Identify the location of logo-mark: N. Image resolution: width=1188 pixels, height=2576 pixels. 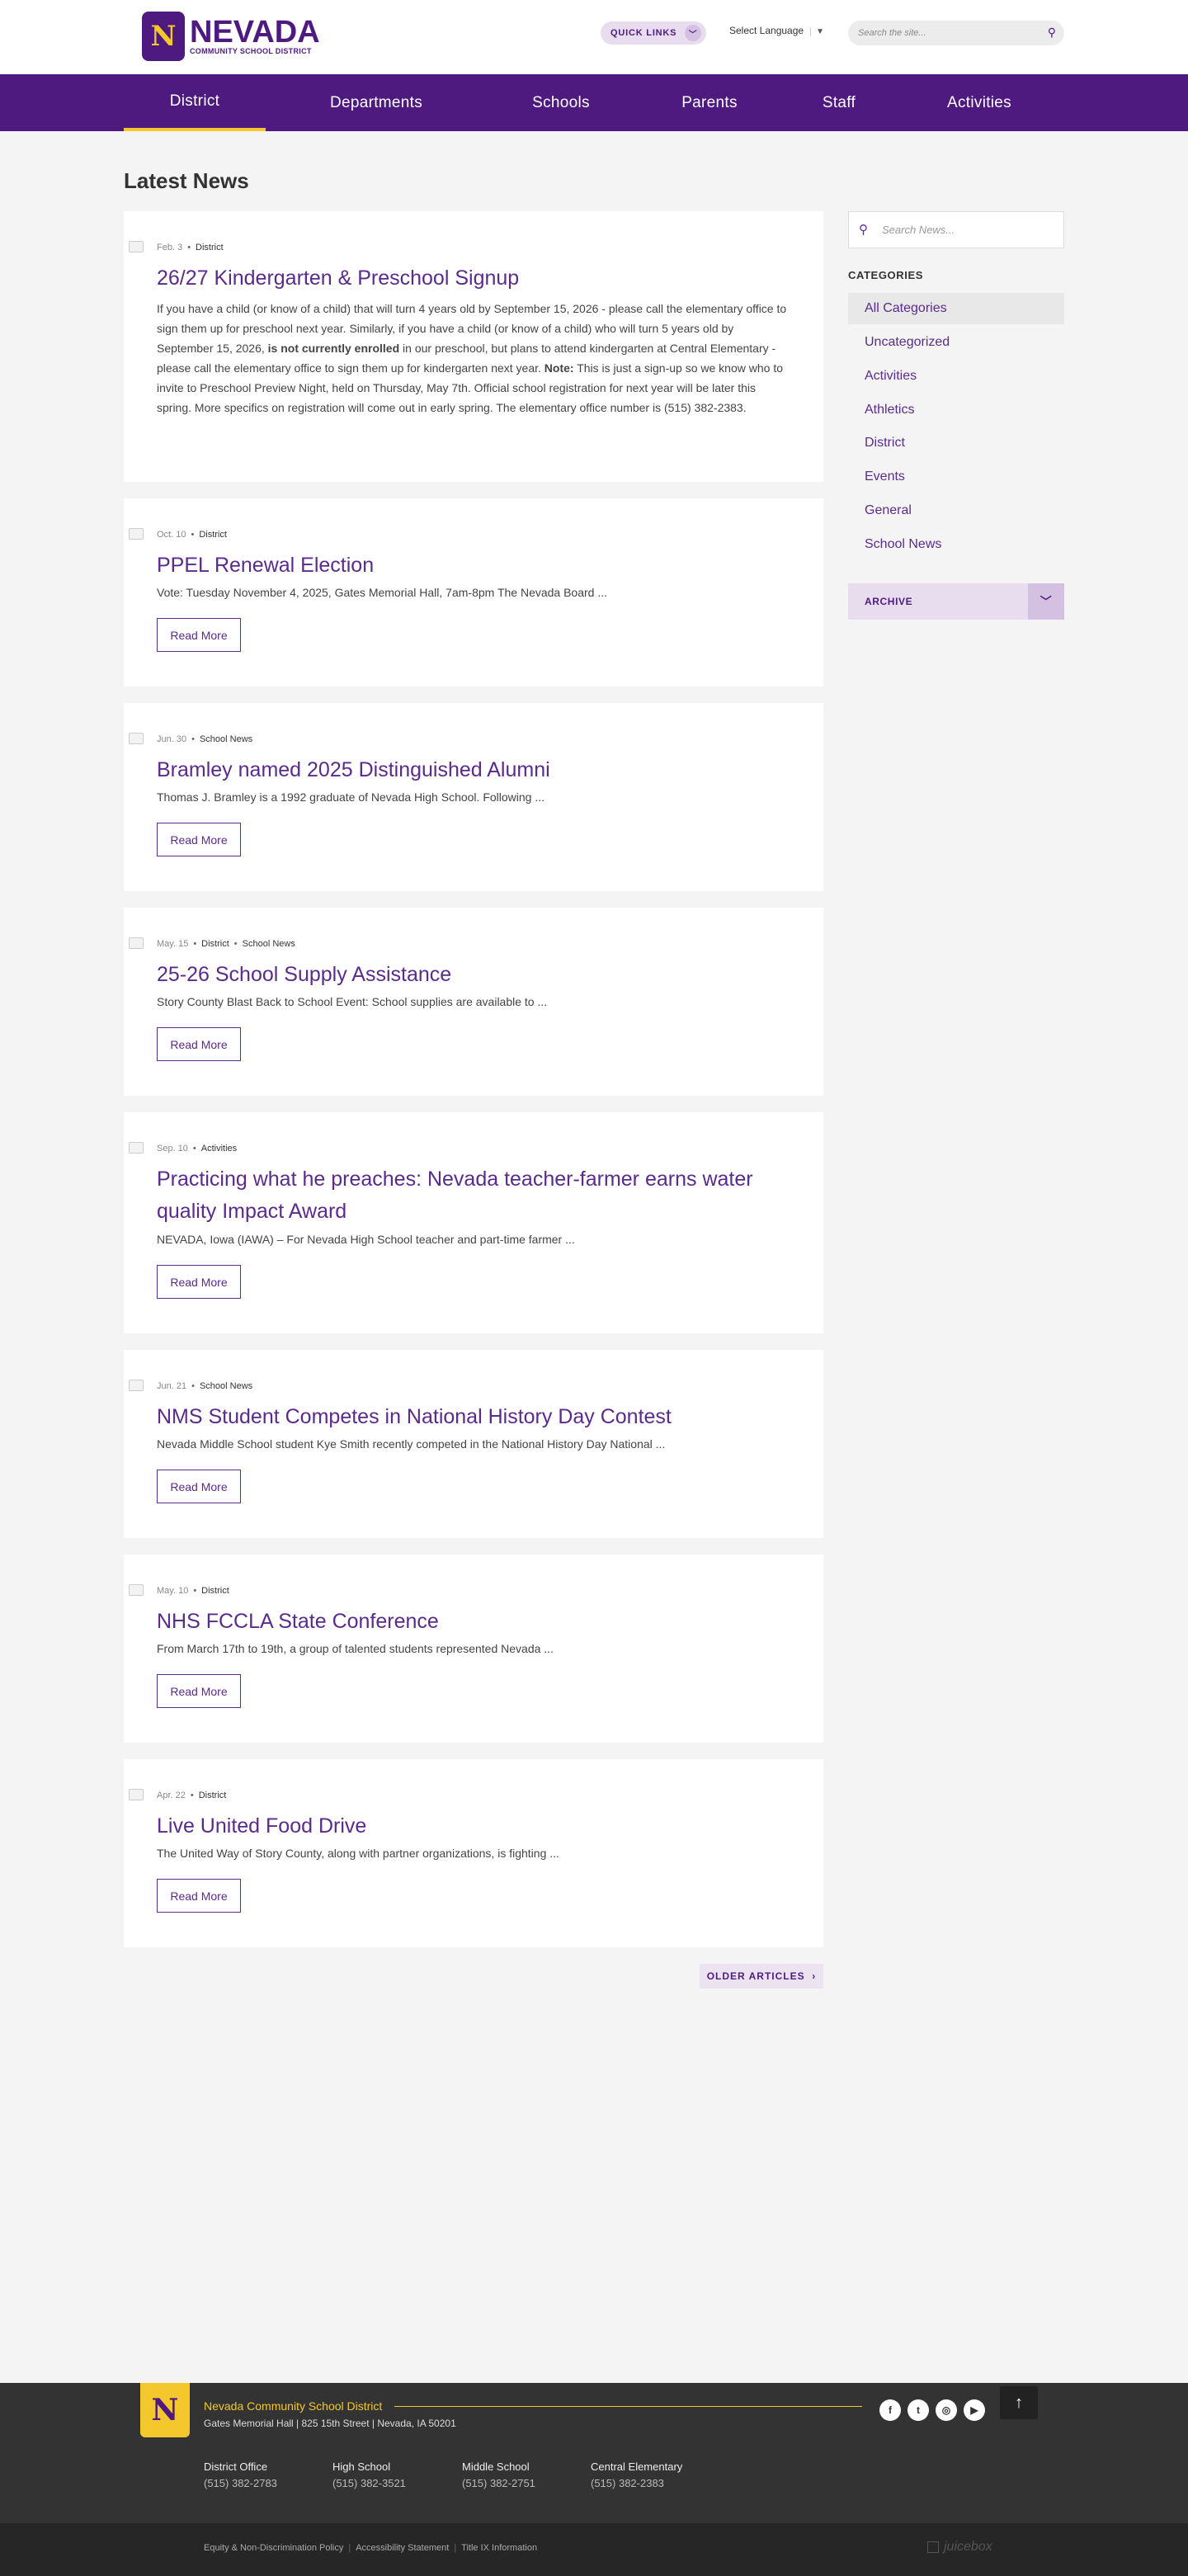
(163, 36).